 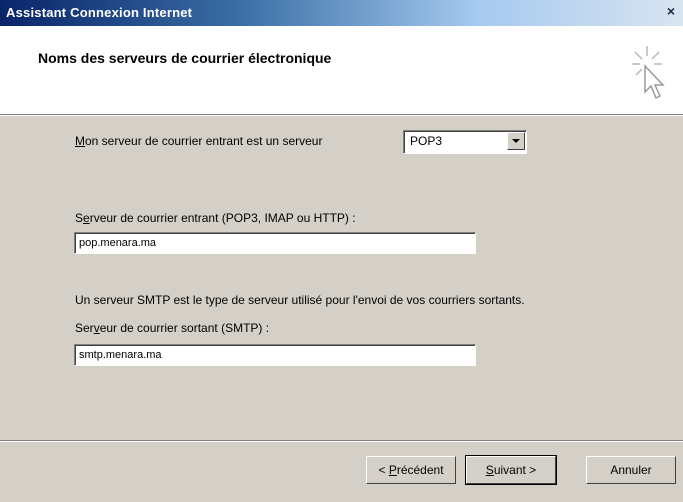 I want to click on wizard-cursor-icon, so click(x=648, y=73).